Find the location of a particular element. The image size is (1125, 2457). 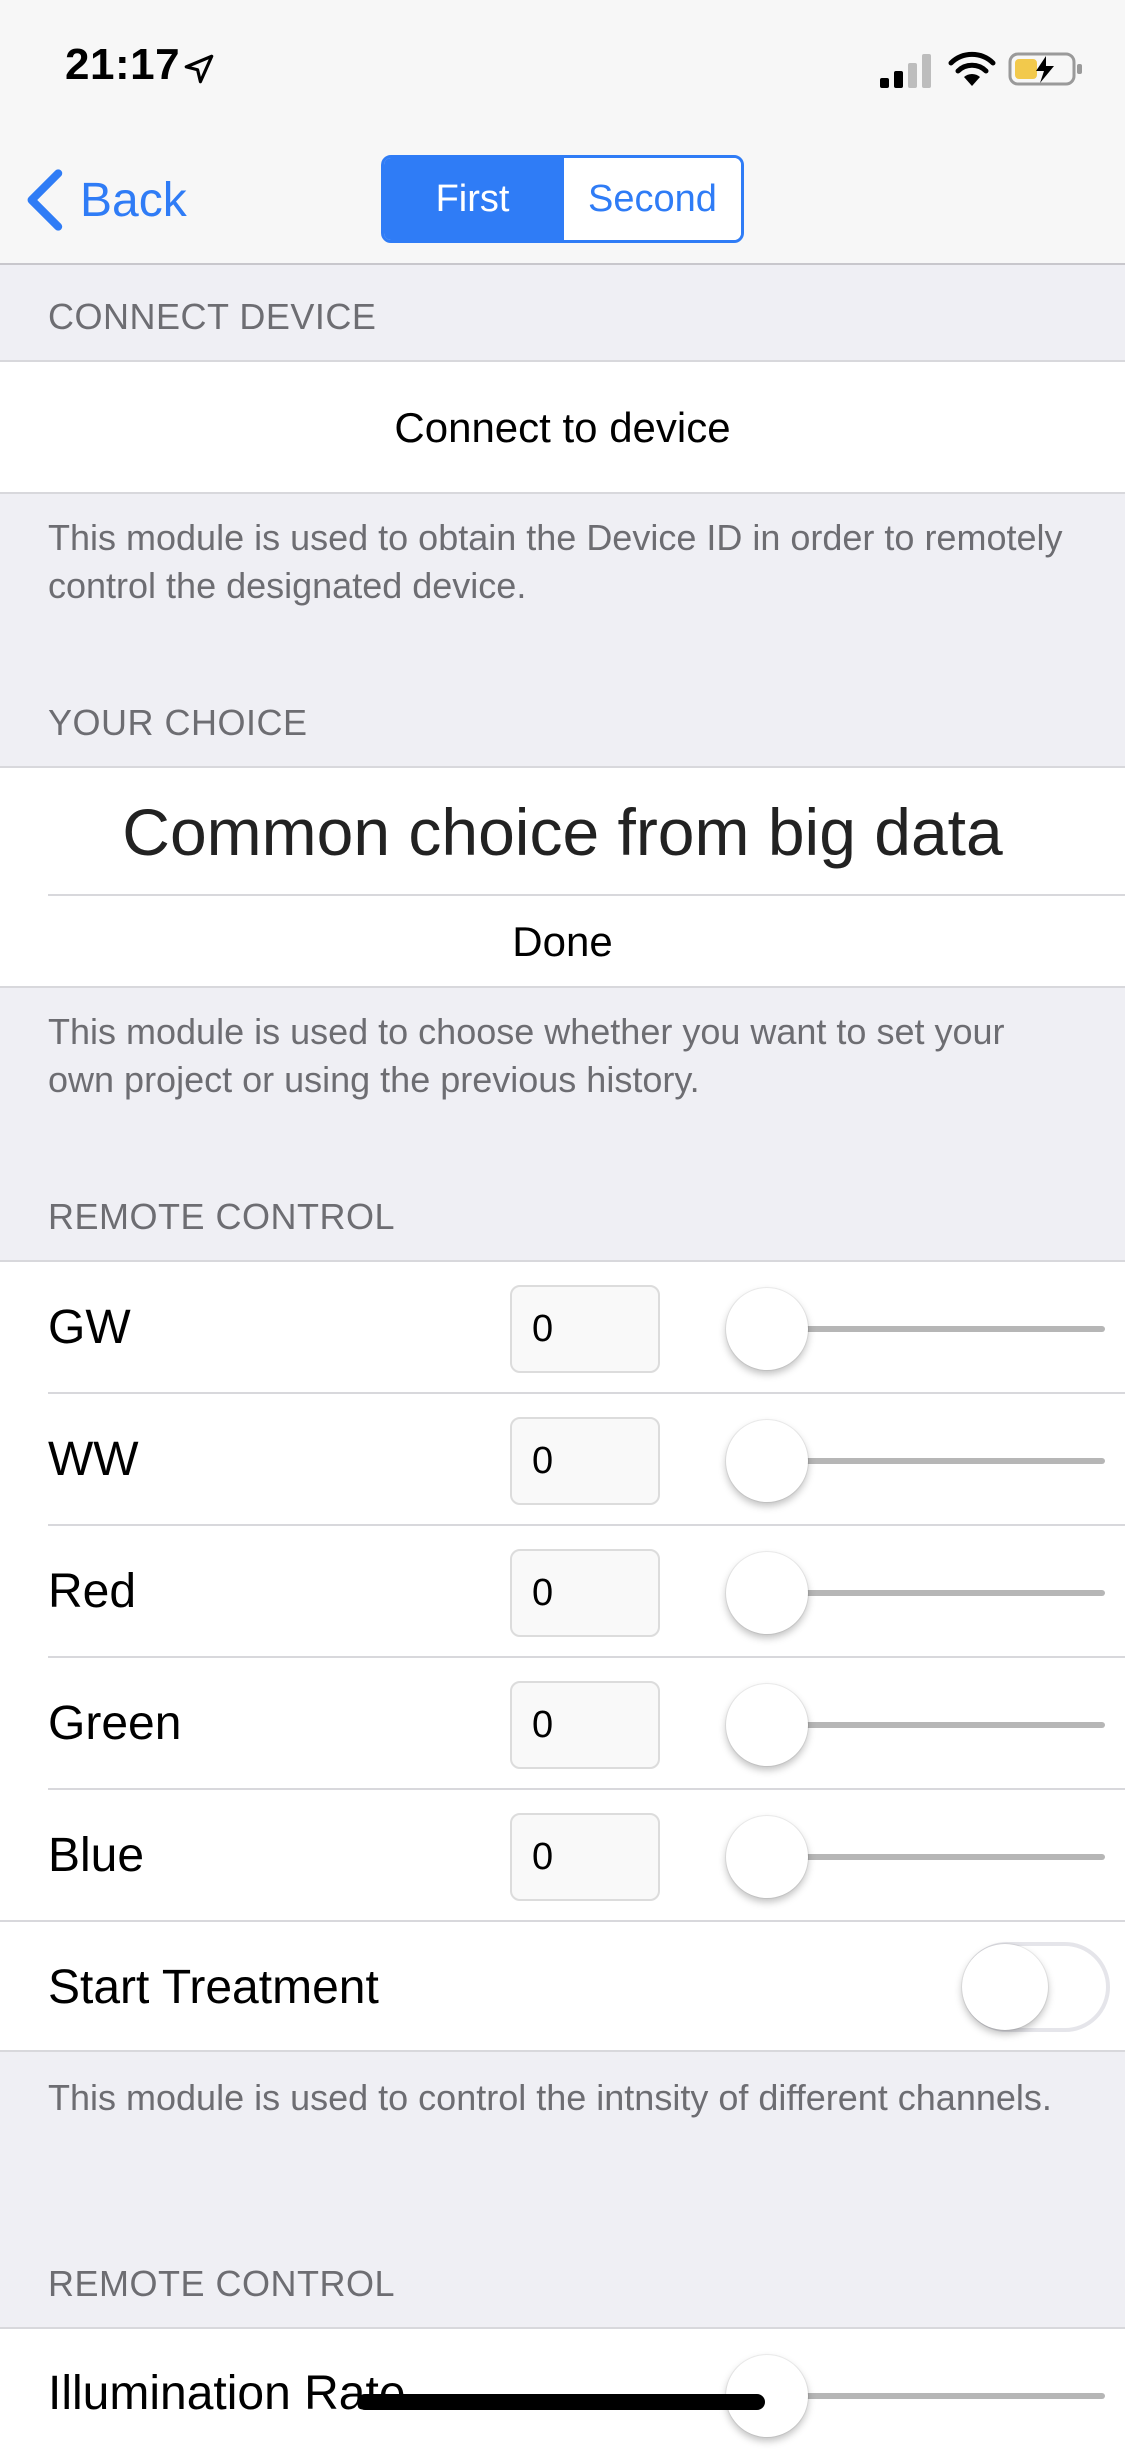

done-button: Done is located at coordinates (562, 942).